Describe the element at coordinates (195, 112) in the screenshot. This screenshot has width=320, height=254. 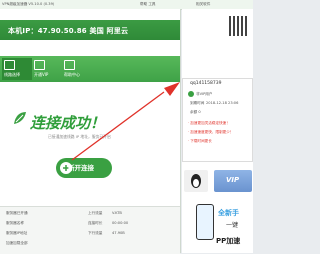
I see `balance: 余额 0` at that location.